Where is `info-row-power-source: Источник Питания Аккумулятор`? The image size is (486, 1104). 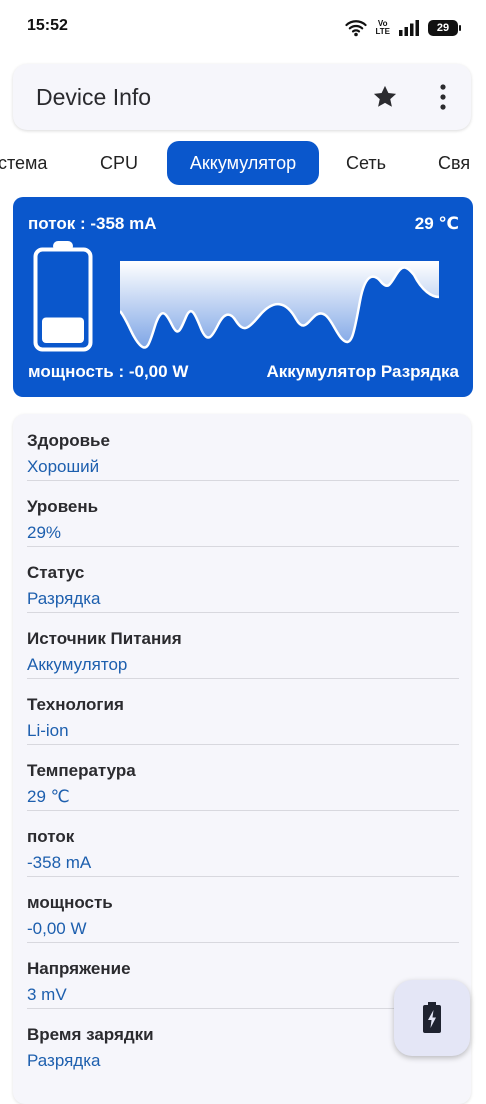
info-row-power-source: Источник Питания Аккумулятор is located at coordinates (243, 645).